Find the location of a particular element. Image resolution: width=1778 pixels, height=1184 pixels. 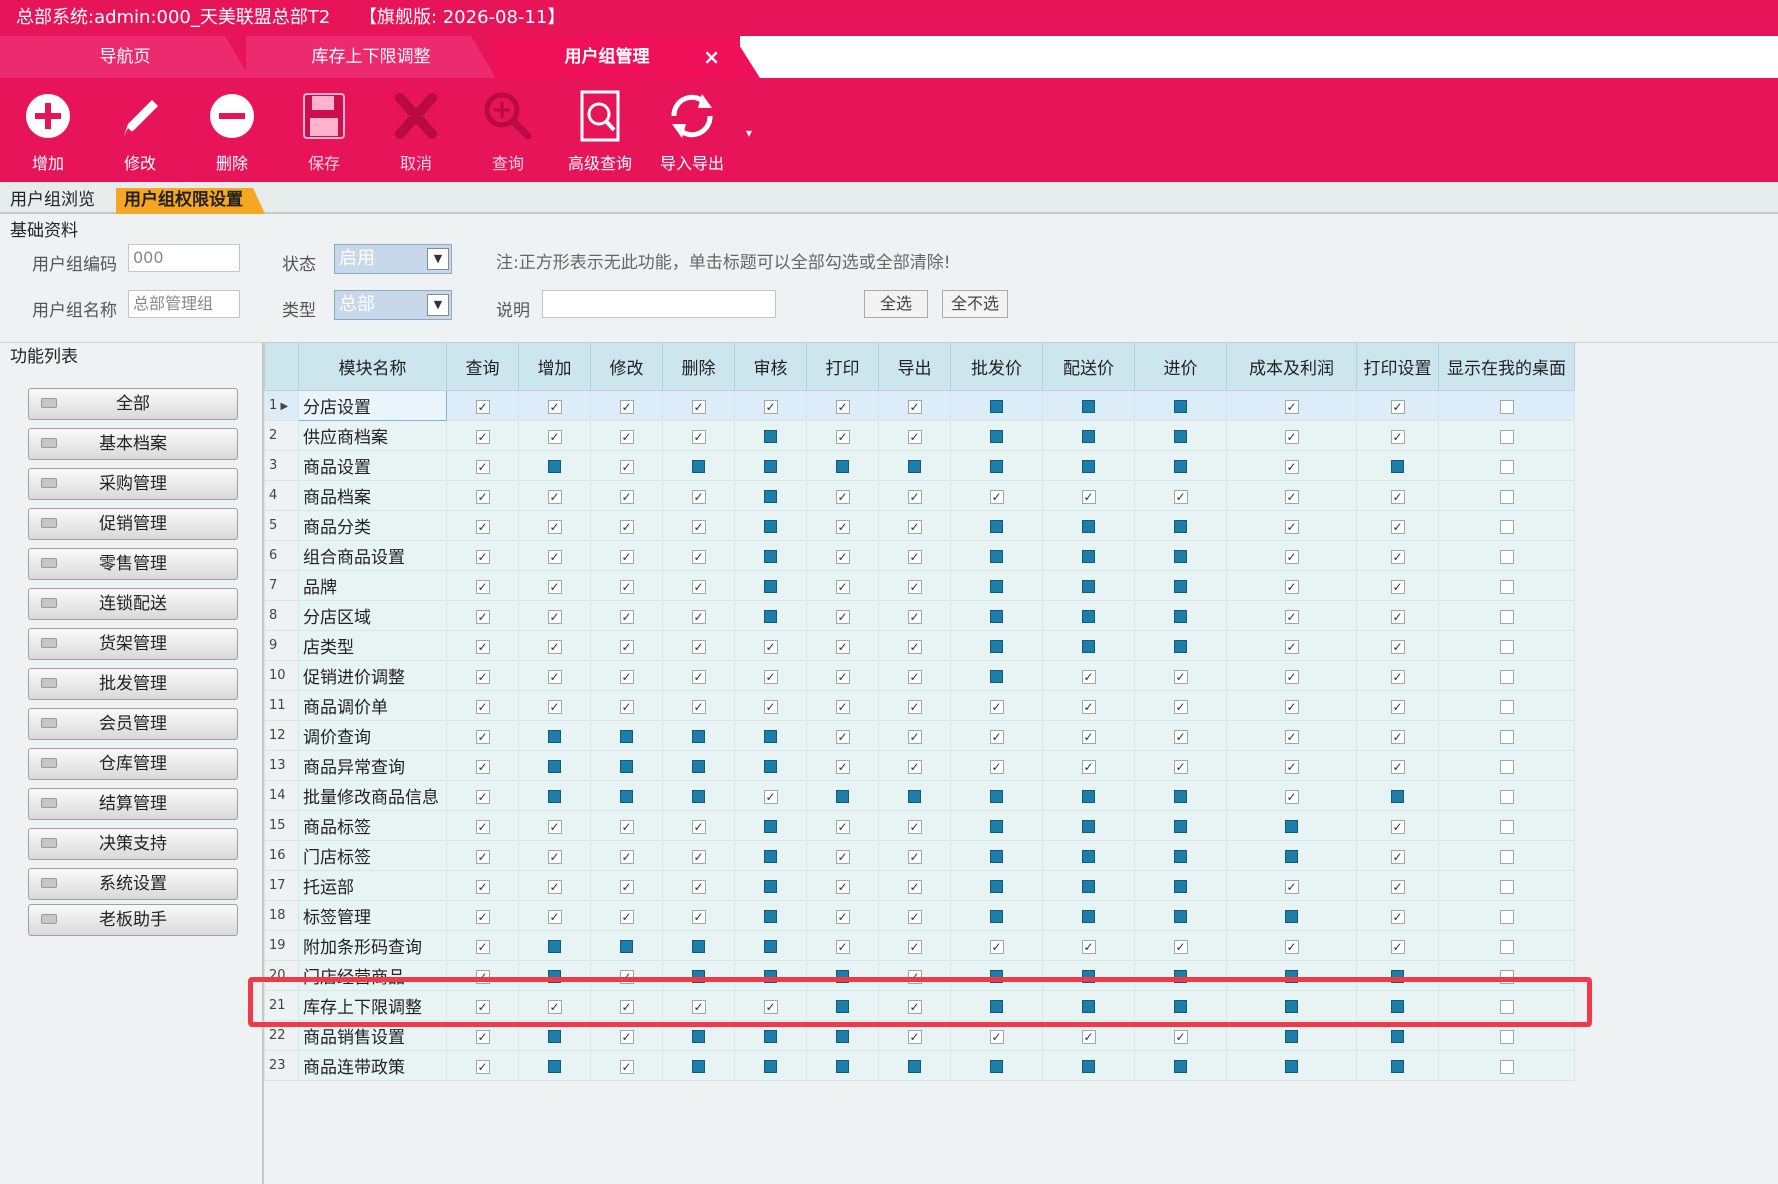

column-header: 打印 is located at coordinates (842, 366).